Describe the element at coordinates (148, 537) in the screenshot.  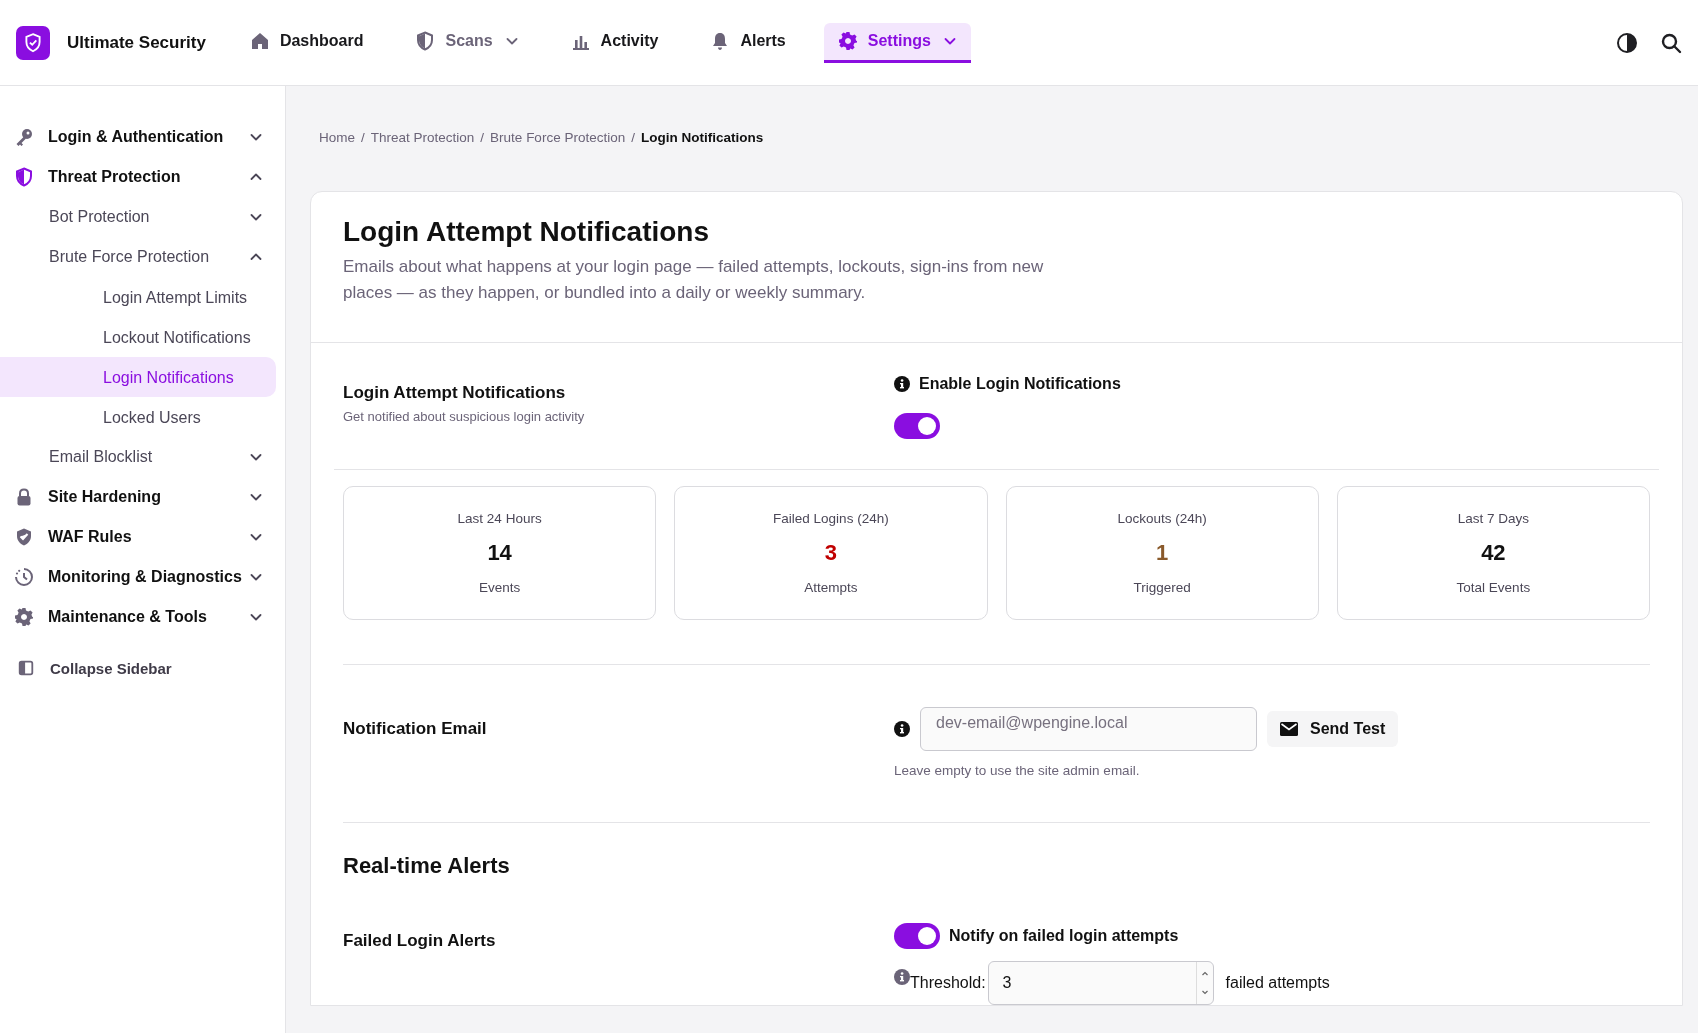
I see `sidebar-item: WAF Rules` at that location.